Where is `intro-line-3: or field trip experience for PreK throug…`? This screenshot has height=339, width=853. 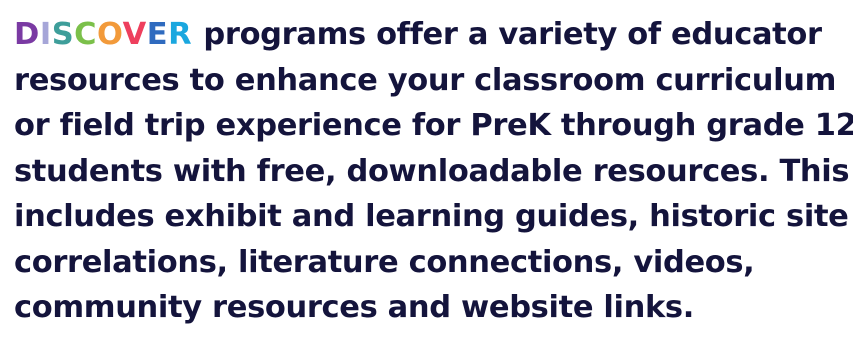
intro-line-3: or field trip experience for PreK throug… is located at coordinates (433, 125).